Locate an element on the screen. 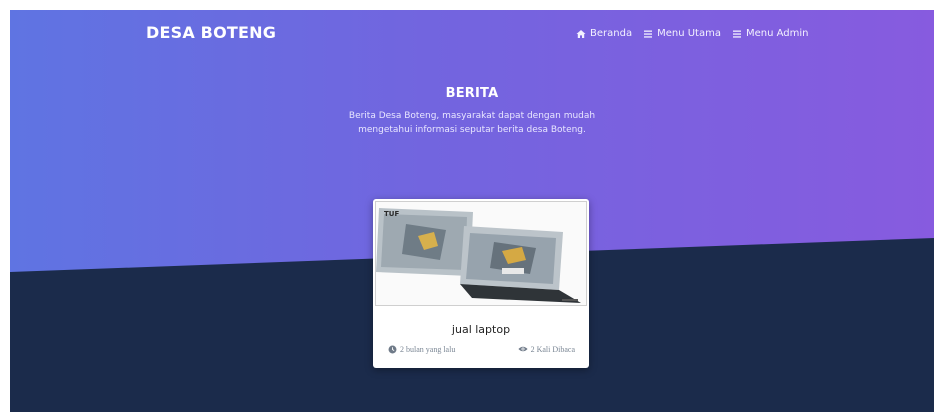  laptop-image: TUF is located at coordinates (481, 253).